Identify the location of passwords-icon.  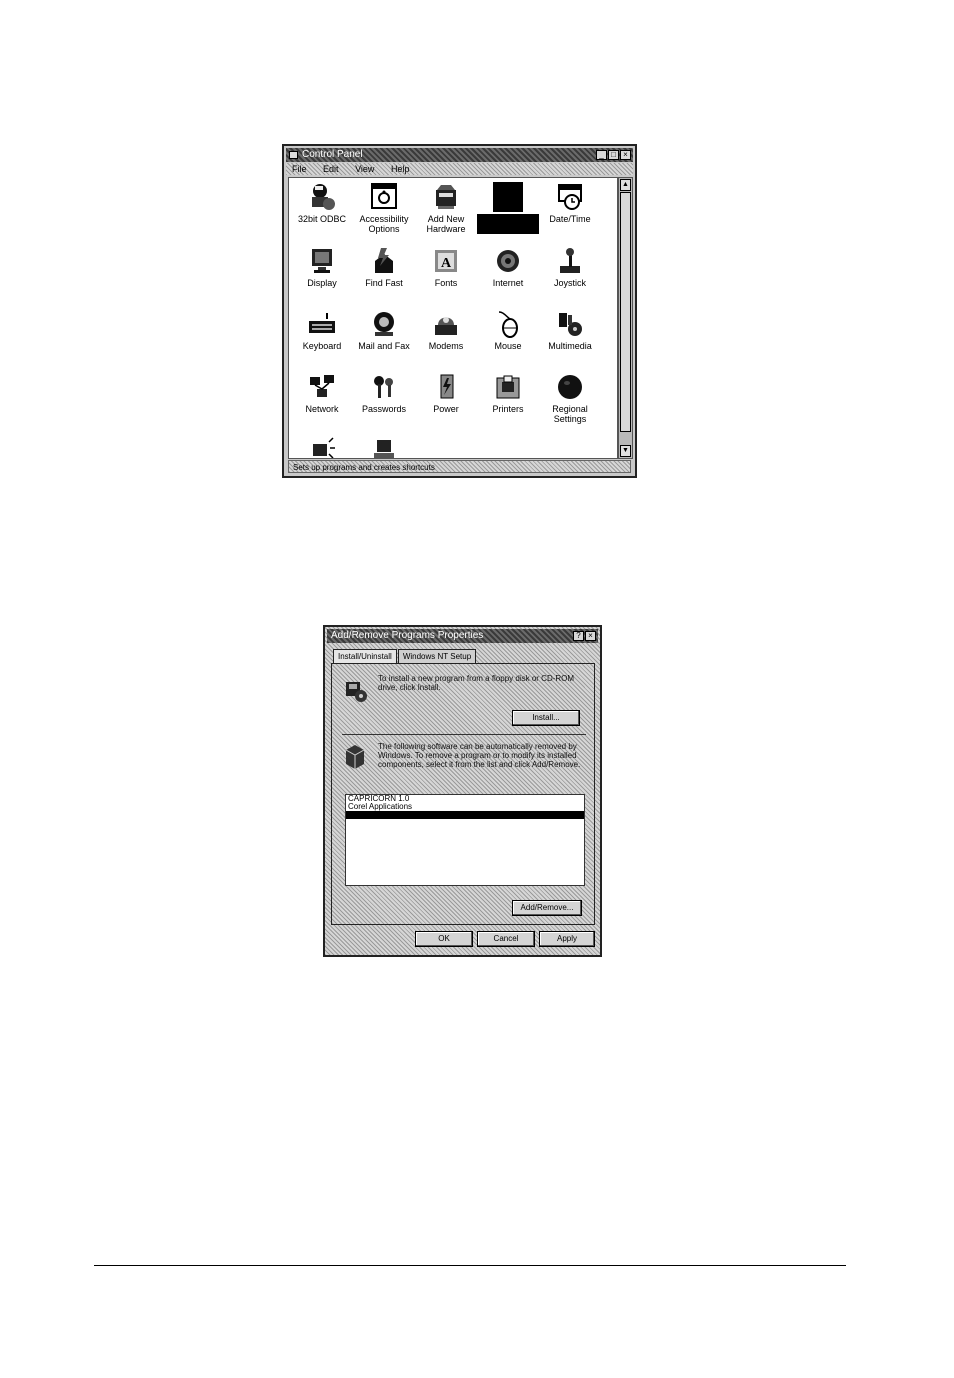
(384, 387).